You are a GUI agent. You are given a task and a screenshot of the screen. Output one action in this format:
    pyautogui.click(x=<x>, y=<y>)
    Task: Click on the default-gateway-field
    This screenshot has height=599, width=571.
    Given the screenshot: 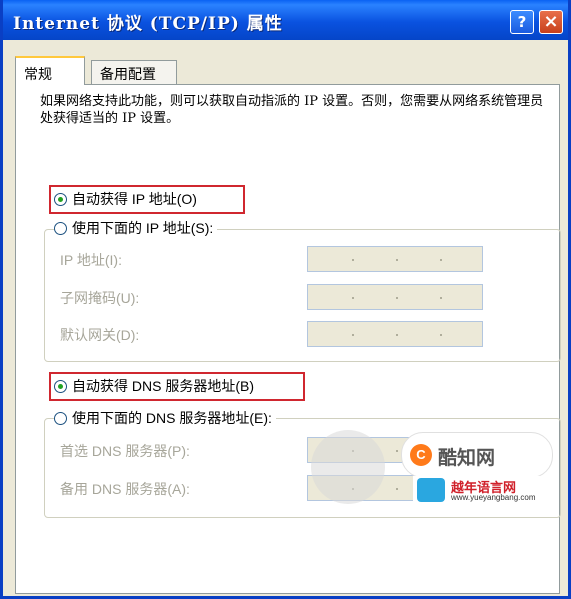 What is the action you would take?
    pyautogui.click(x=395, y=334)
    